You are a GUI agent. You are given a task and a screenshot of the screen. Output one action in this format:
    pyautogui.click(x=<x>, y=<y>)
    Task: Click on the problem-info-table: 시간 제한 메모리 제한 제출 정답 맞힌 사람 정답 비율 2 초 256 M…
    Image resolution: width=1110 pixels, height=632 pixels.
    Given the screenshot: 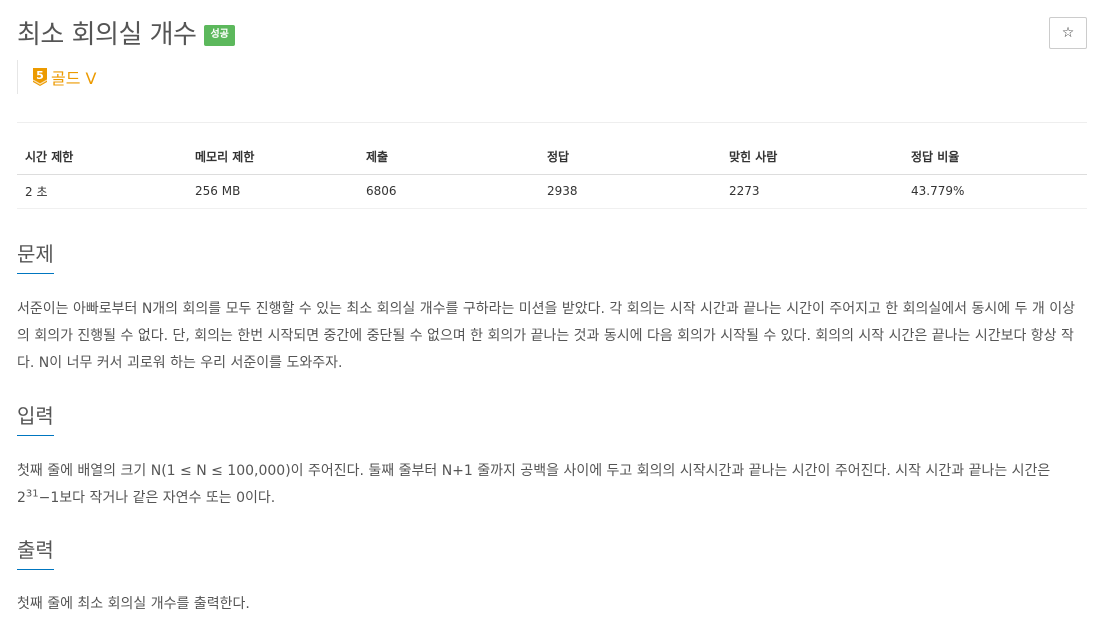 What is the action you would take?
    pyautogui.click(x=552, y=174)
    